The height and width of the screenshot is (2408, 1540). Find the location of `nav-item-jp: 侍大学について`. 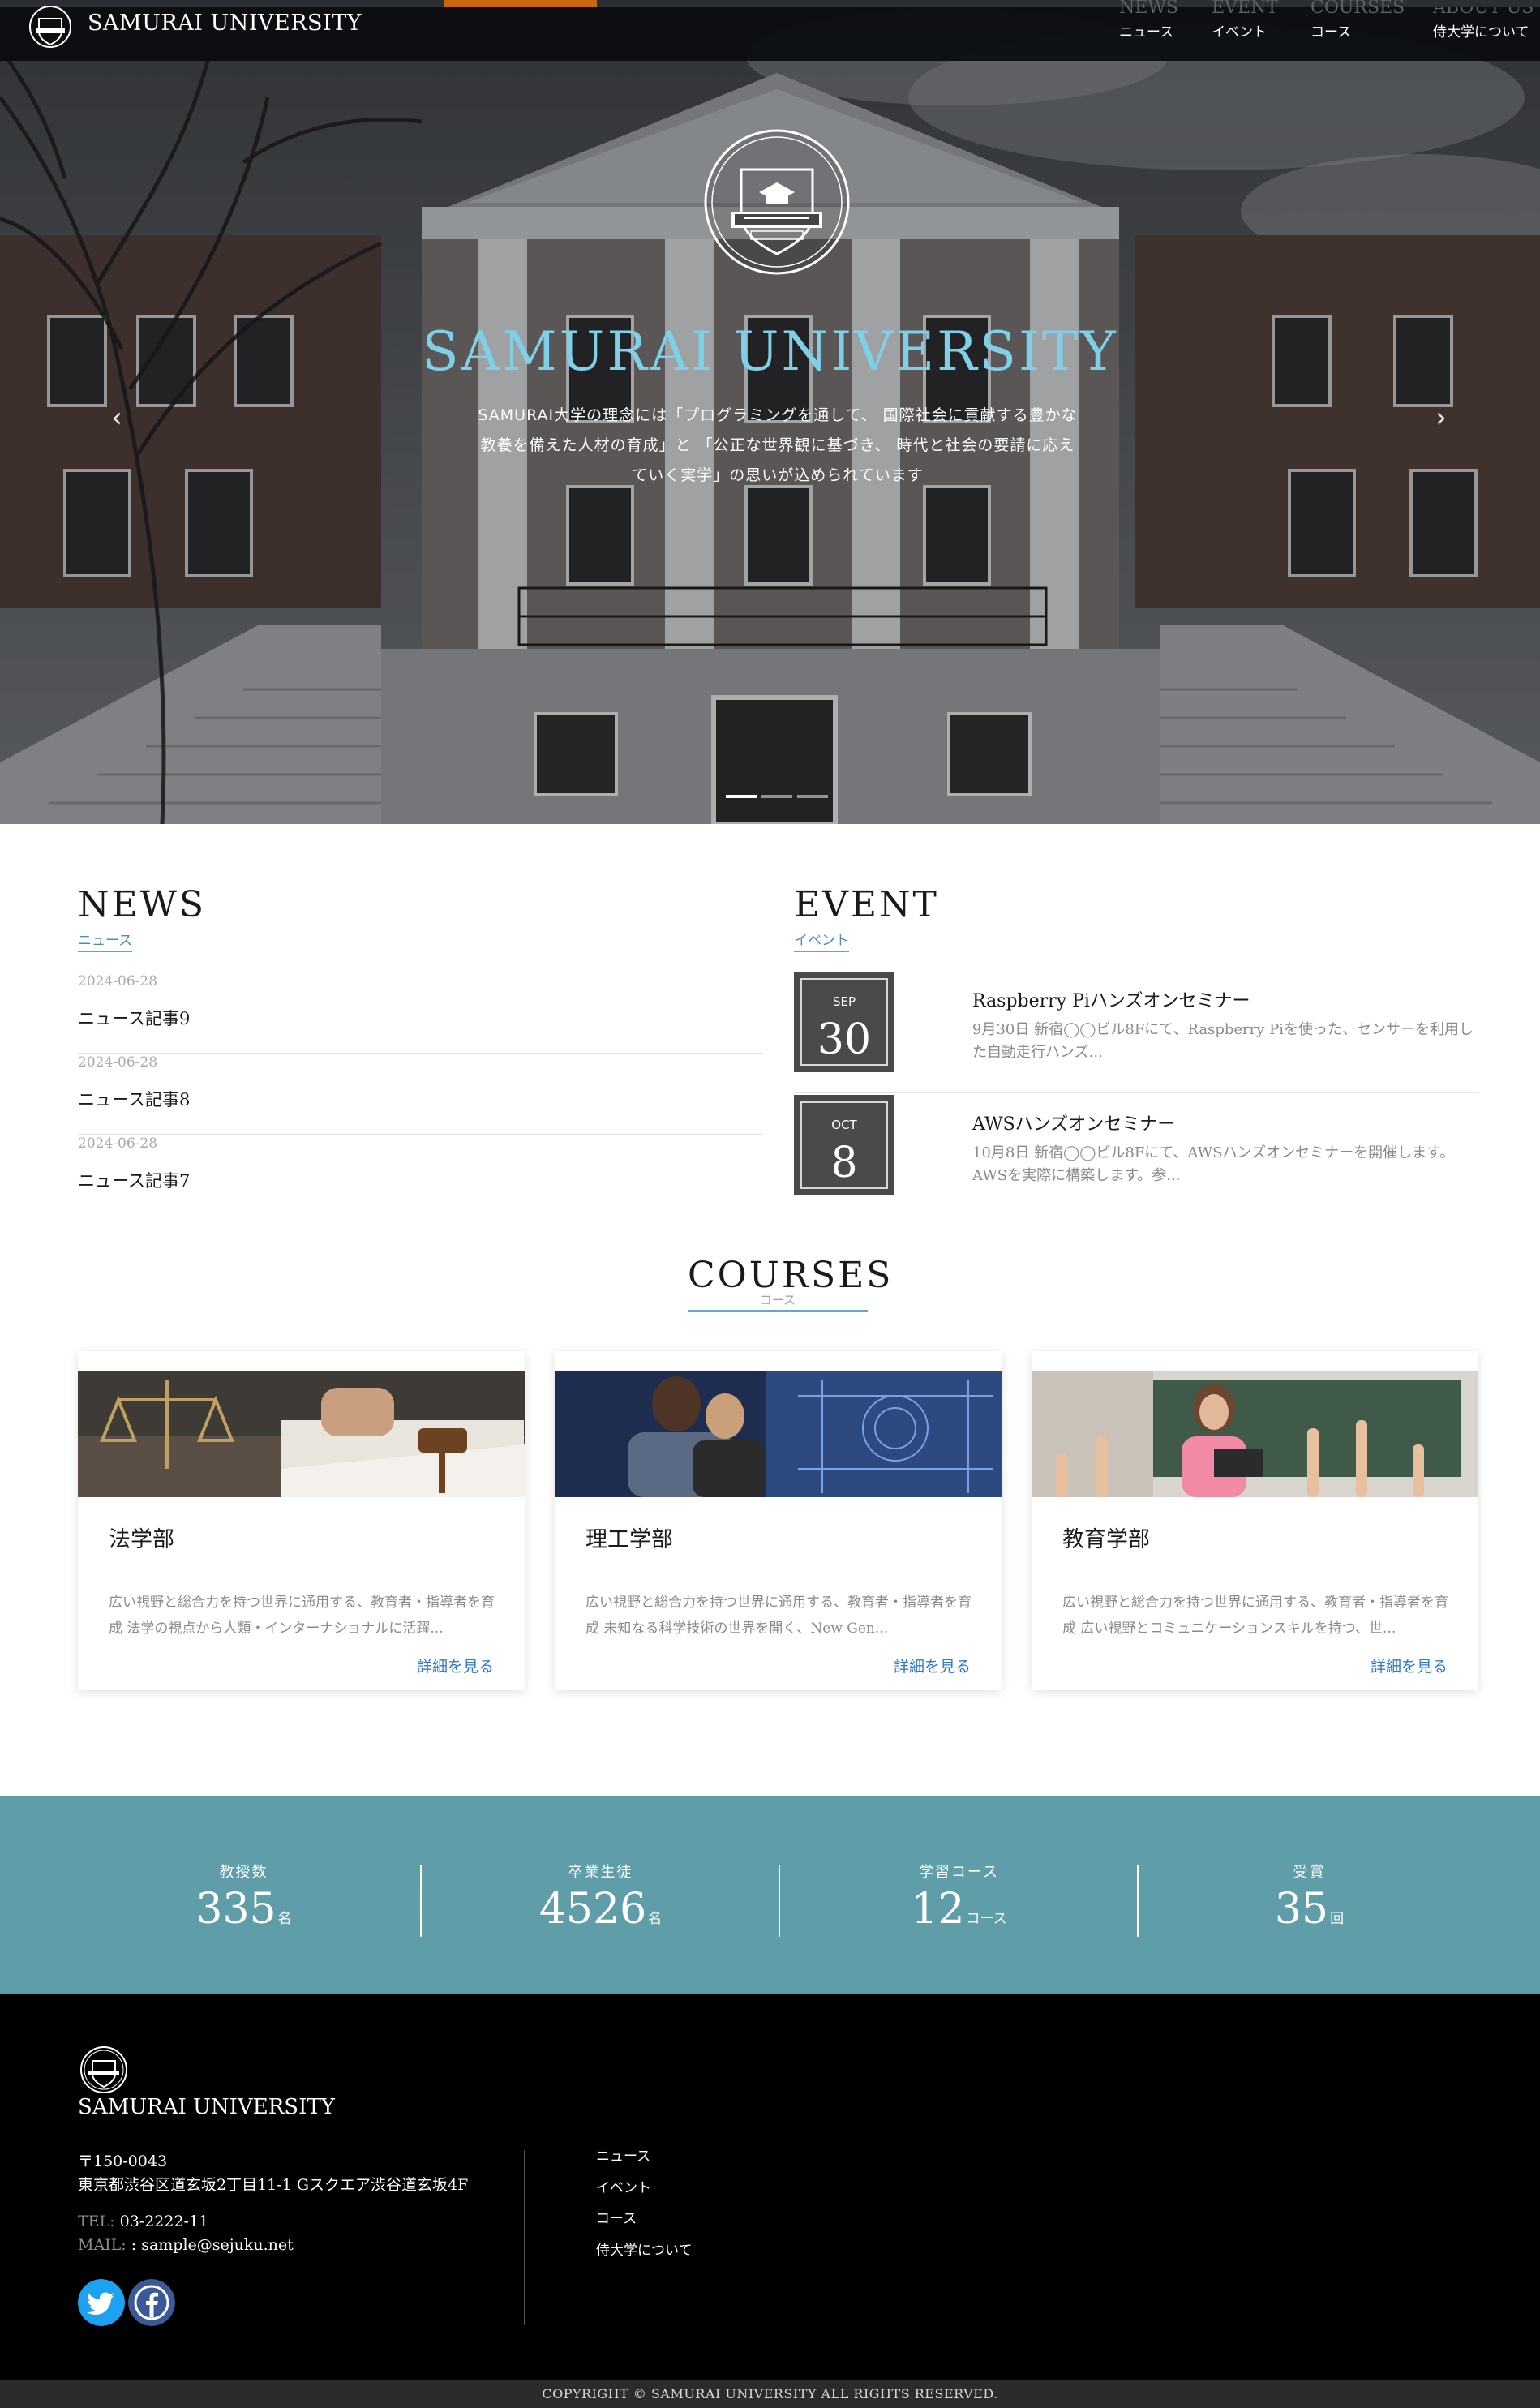

nav-item-jp: 侍大学について is located at coordinates (1481, 32).